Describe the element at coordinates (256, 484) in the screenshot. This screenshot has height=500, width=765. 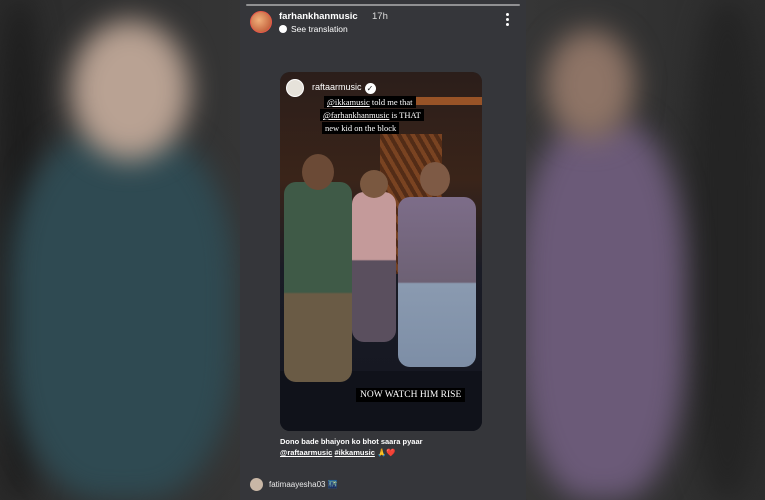
I see `viewer-avatar` at that location.